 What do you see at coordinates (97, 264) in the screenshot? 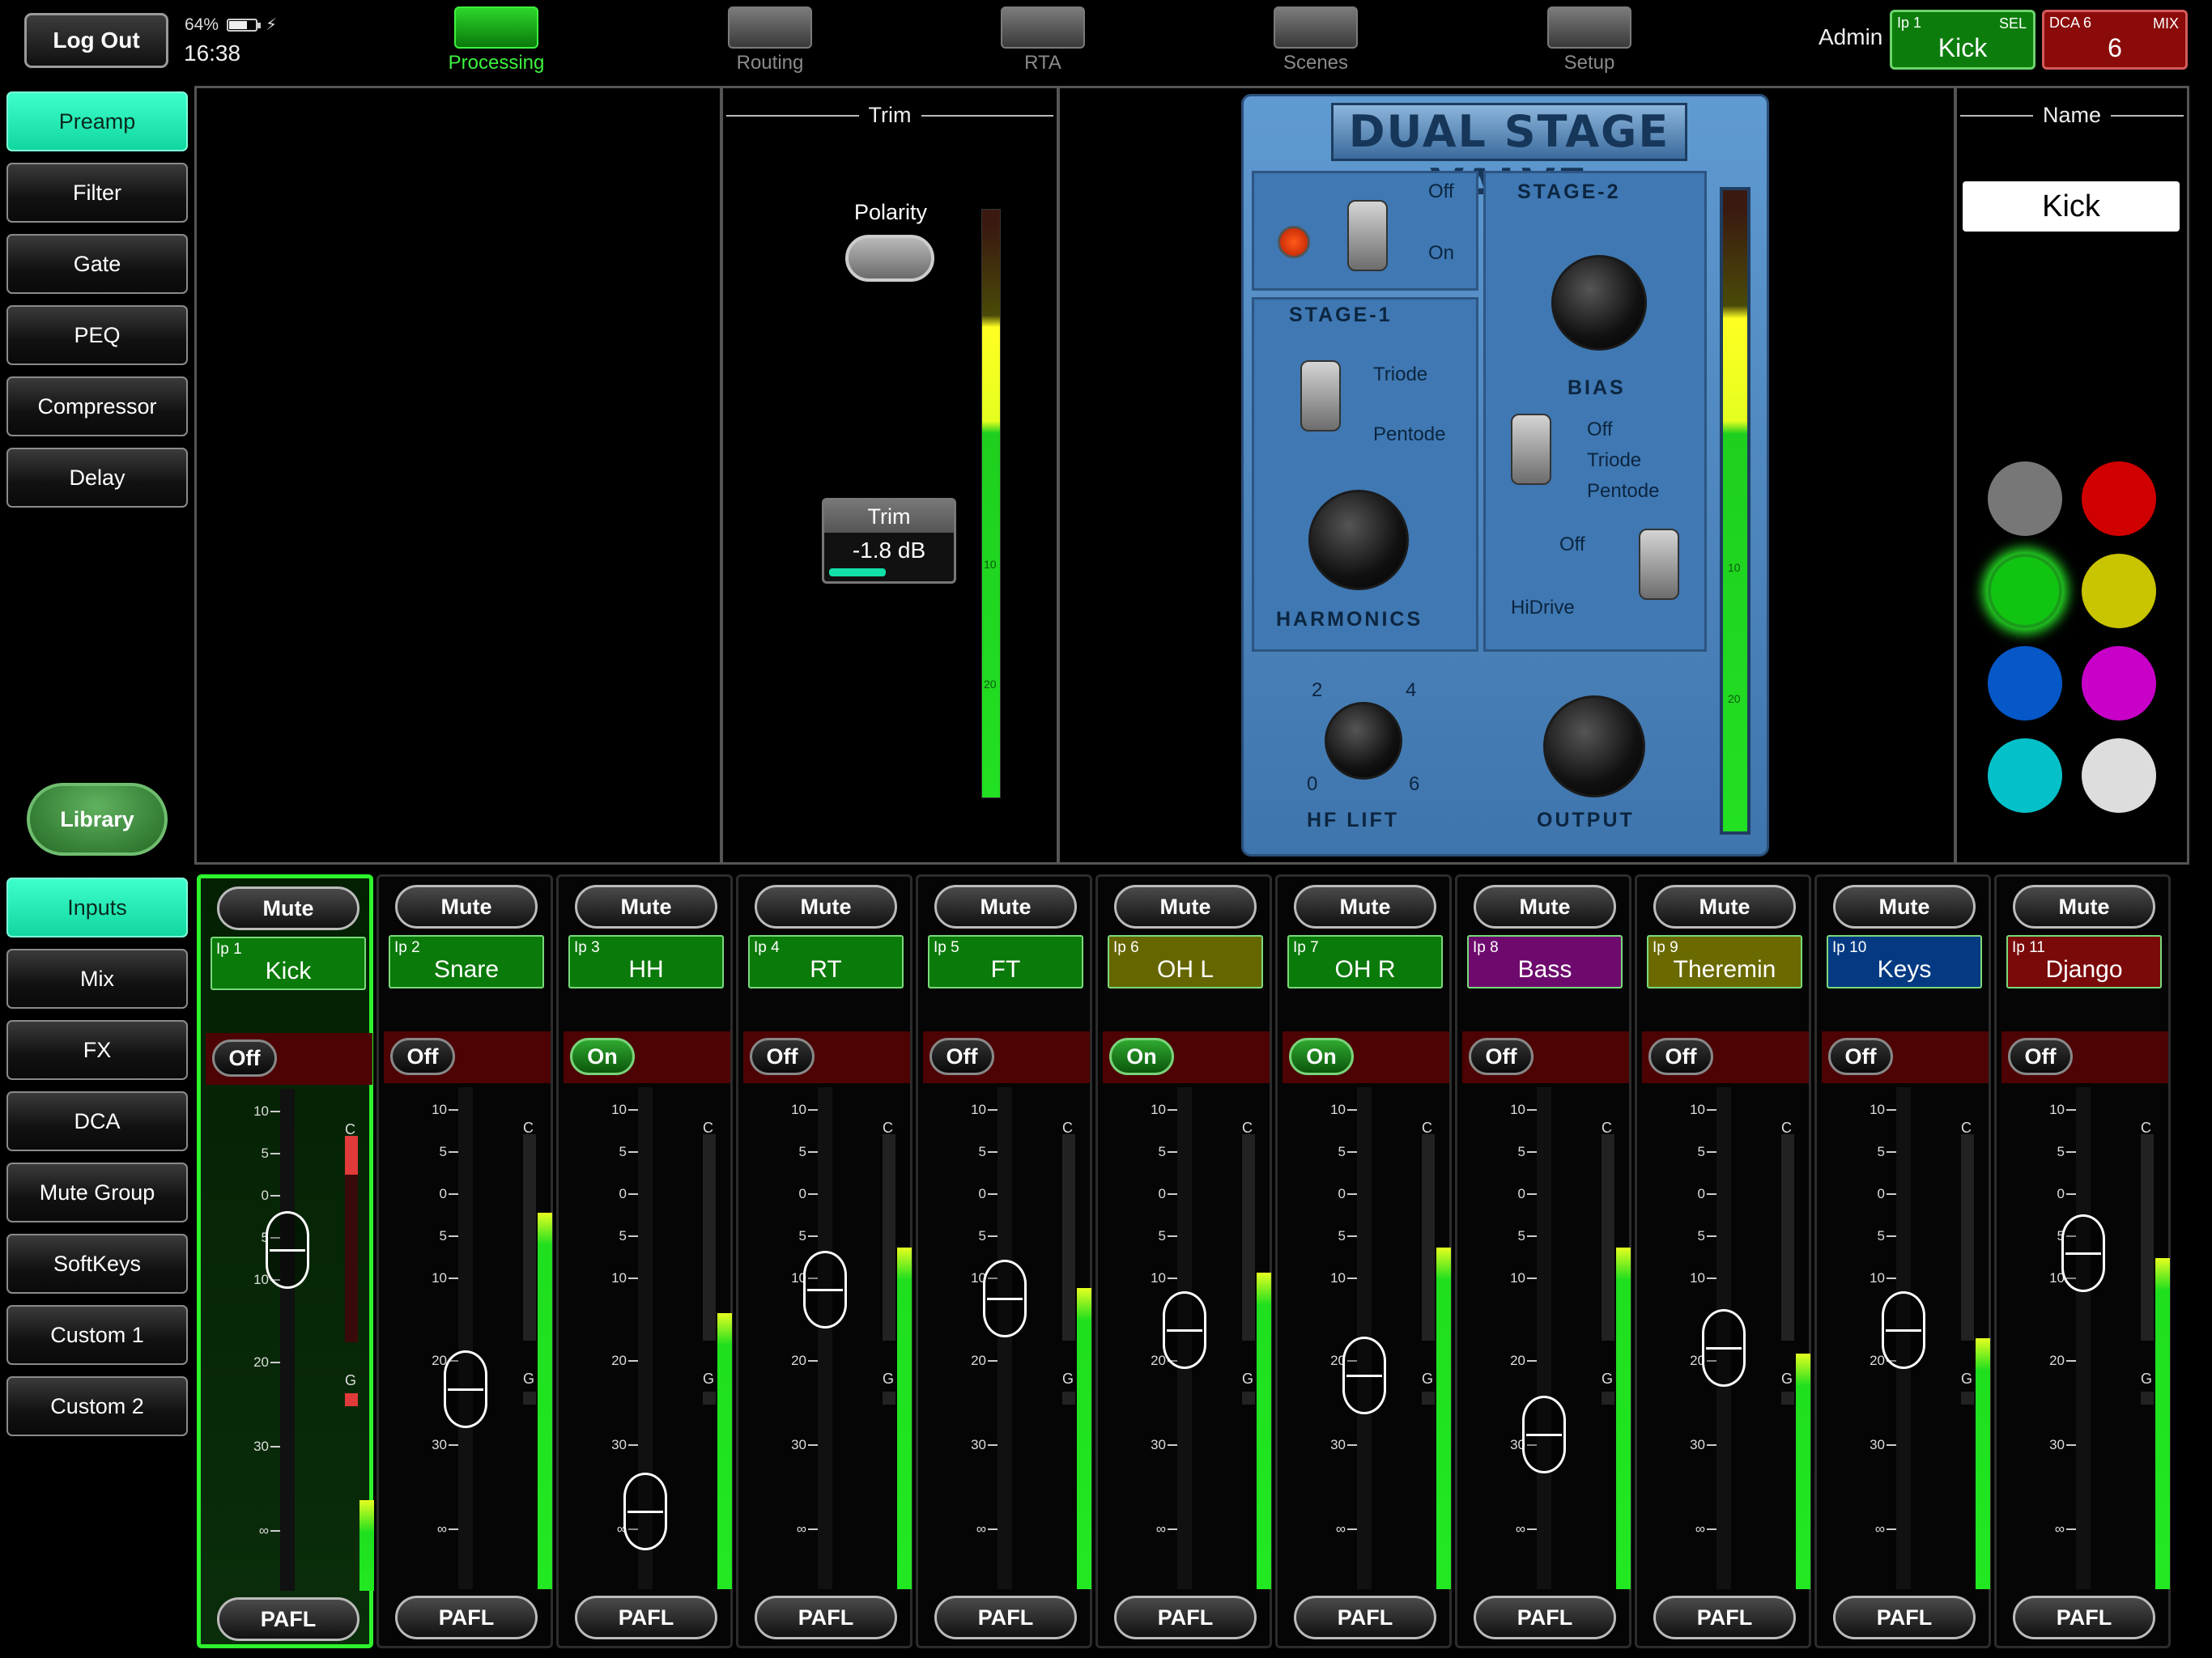
I see `side-gate: Gate` at bounding box center [97, 264].